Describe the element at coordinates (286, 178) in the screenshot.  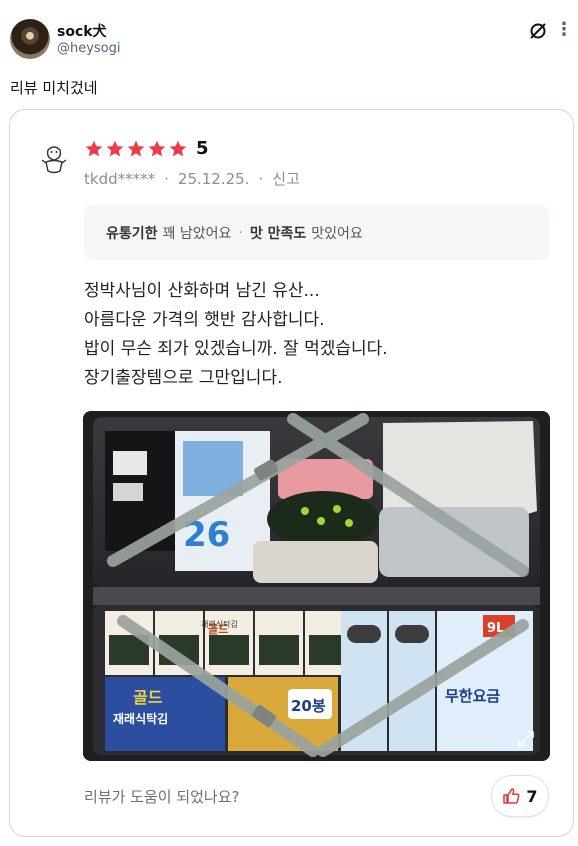
I see `report-link: 신고` at that location.